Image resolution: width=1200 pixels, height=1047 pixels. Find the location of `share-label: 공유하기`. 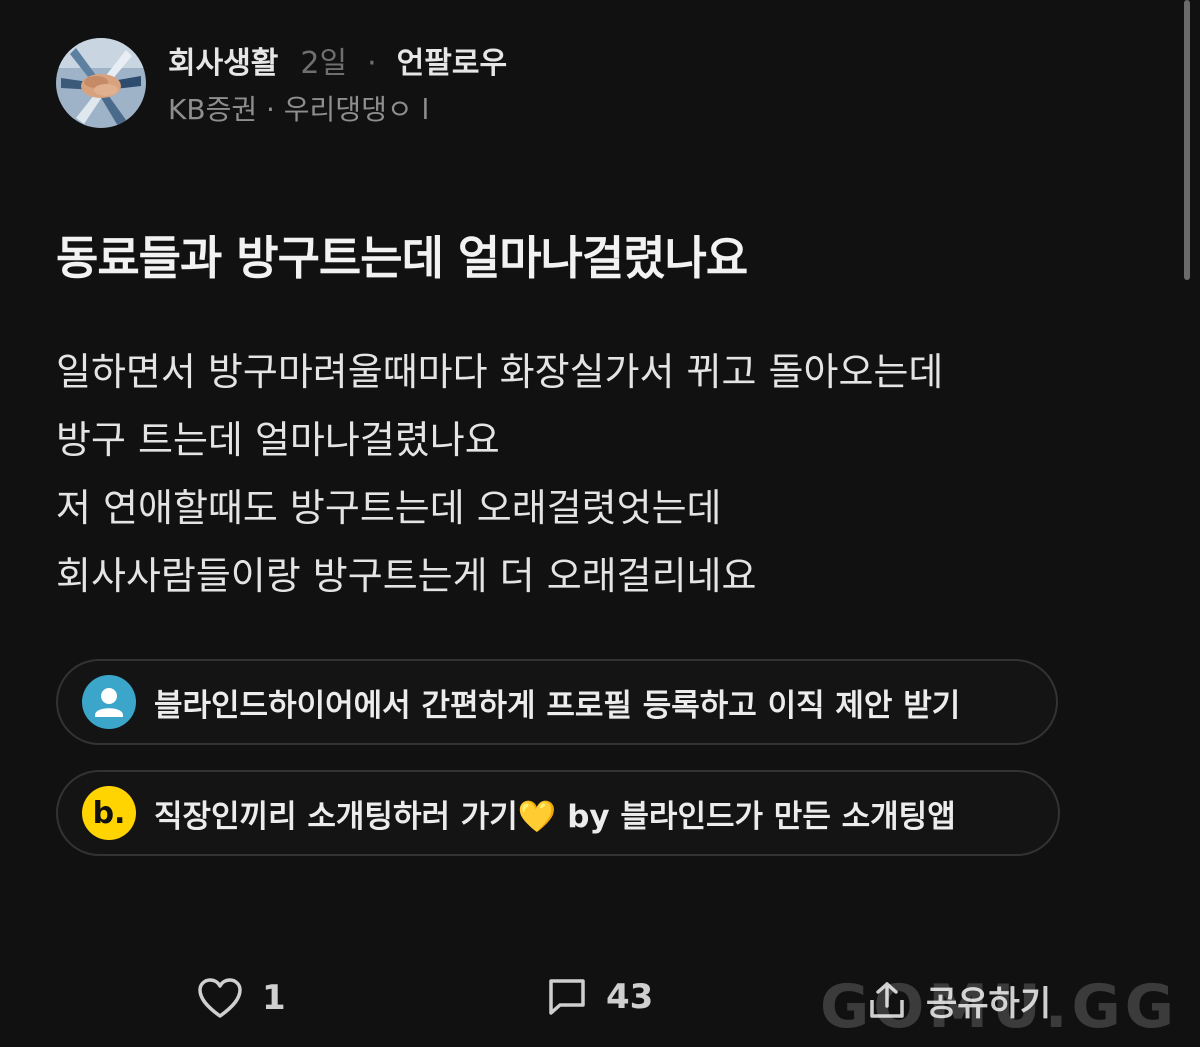

share-label: 공유하기 is located at coordinates (989, 1004).